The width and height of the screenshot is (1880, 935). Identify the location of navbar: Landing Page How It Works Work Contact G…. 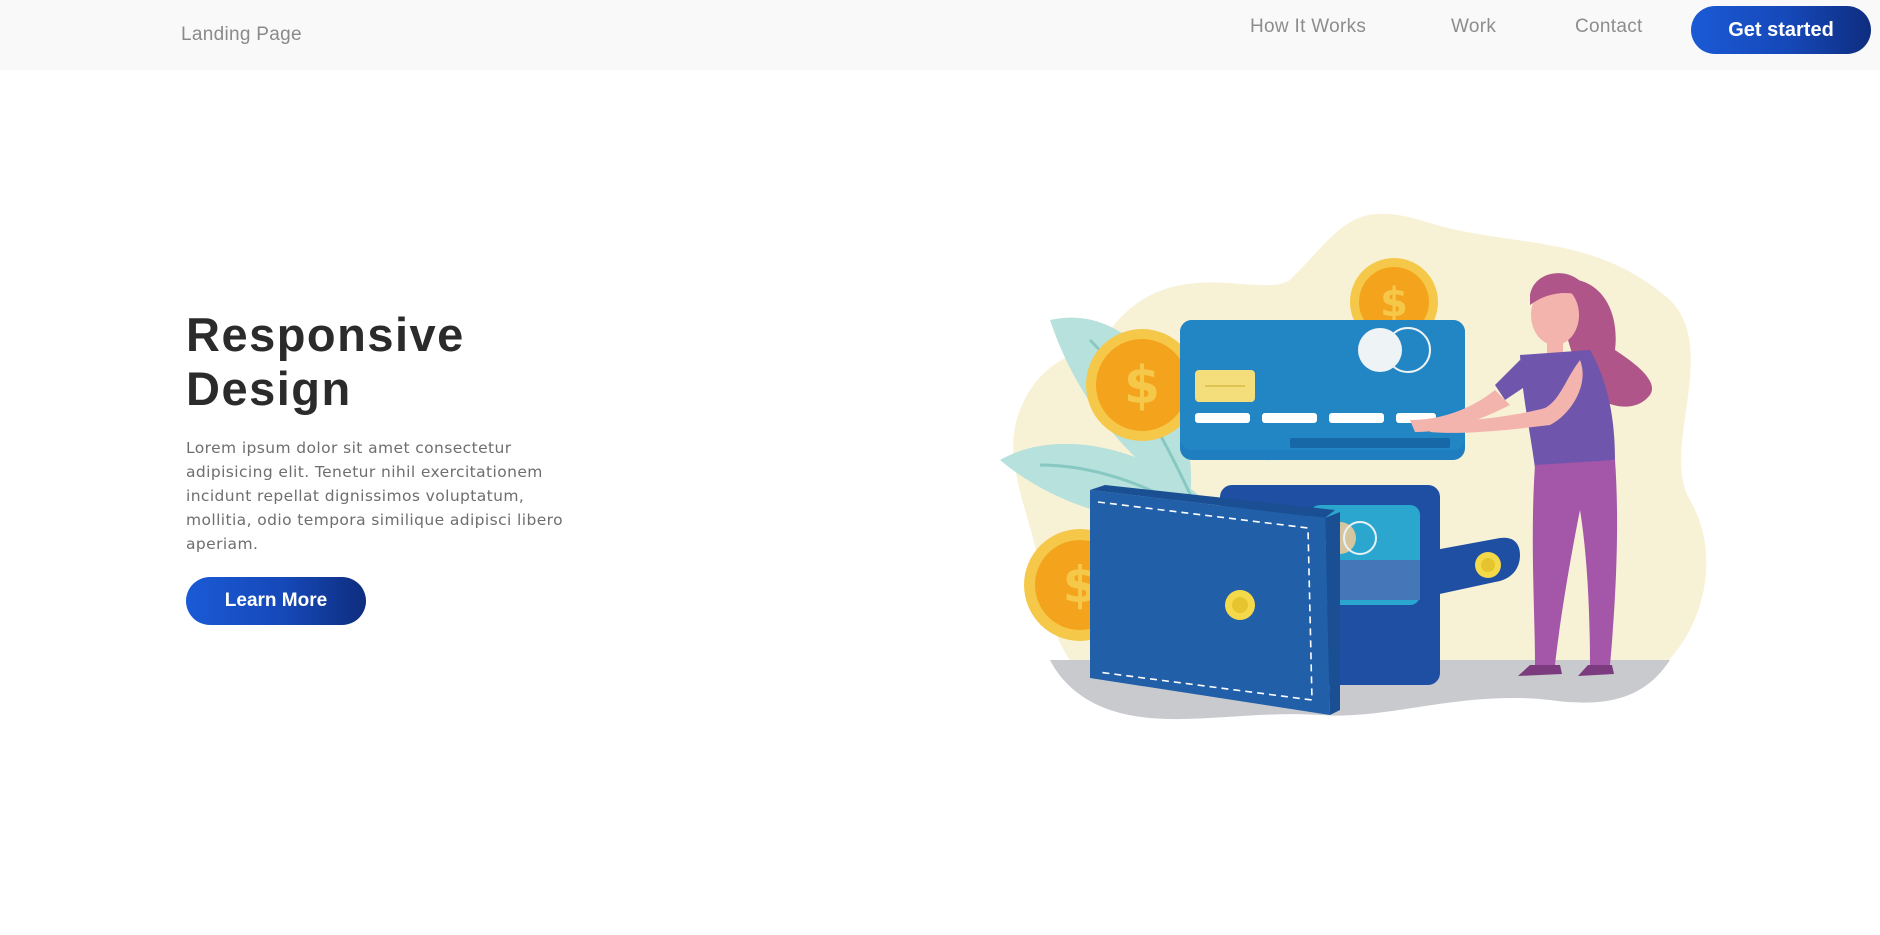
(940, 35).